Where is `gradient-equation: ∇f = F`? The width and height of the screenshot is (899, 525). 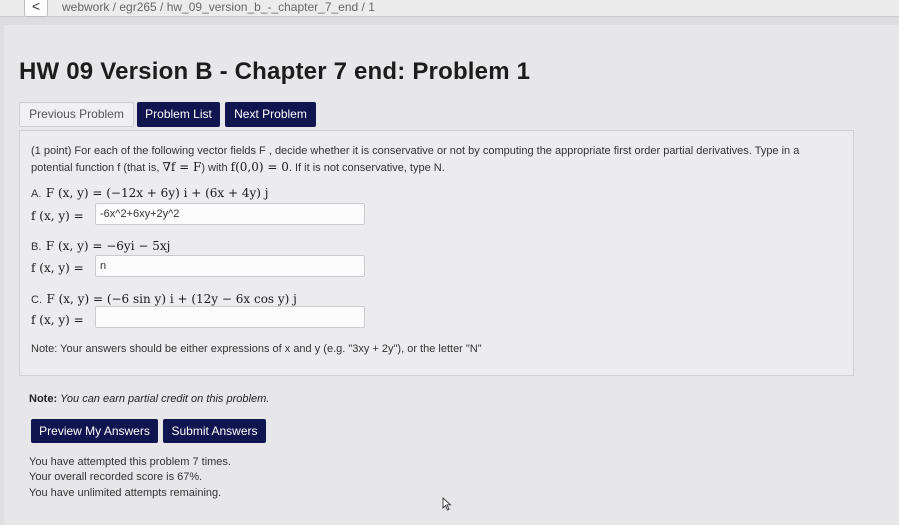 gradient-equation: ∇f = F is located at coordinates (182, 167).